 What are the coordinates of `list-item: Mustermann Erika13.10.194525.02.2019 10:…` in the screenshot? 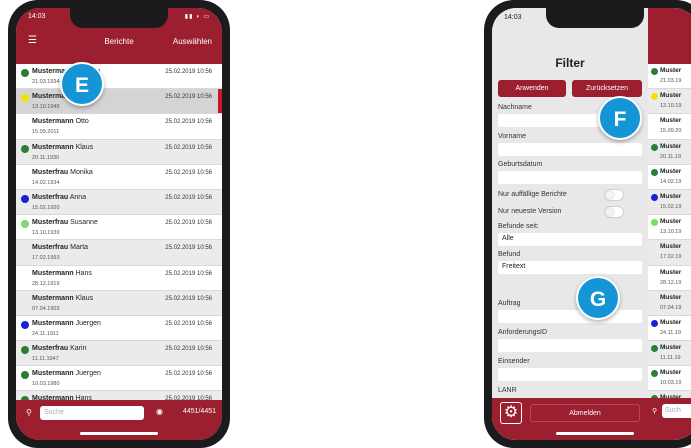 It's located at (119, 102).